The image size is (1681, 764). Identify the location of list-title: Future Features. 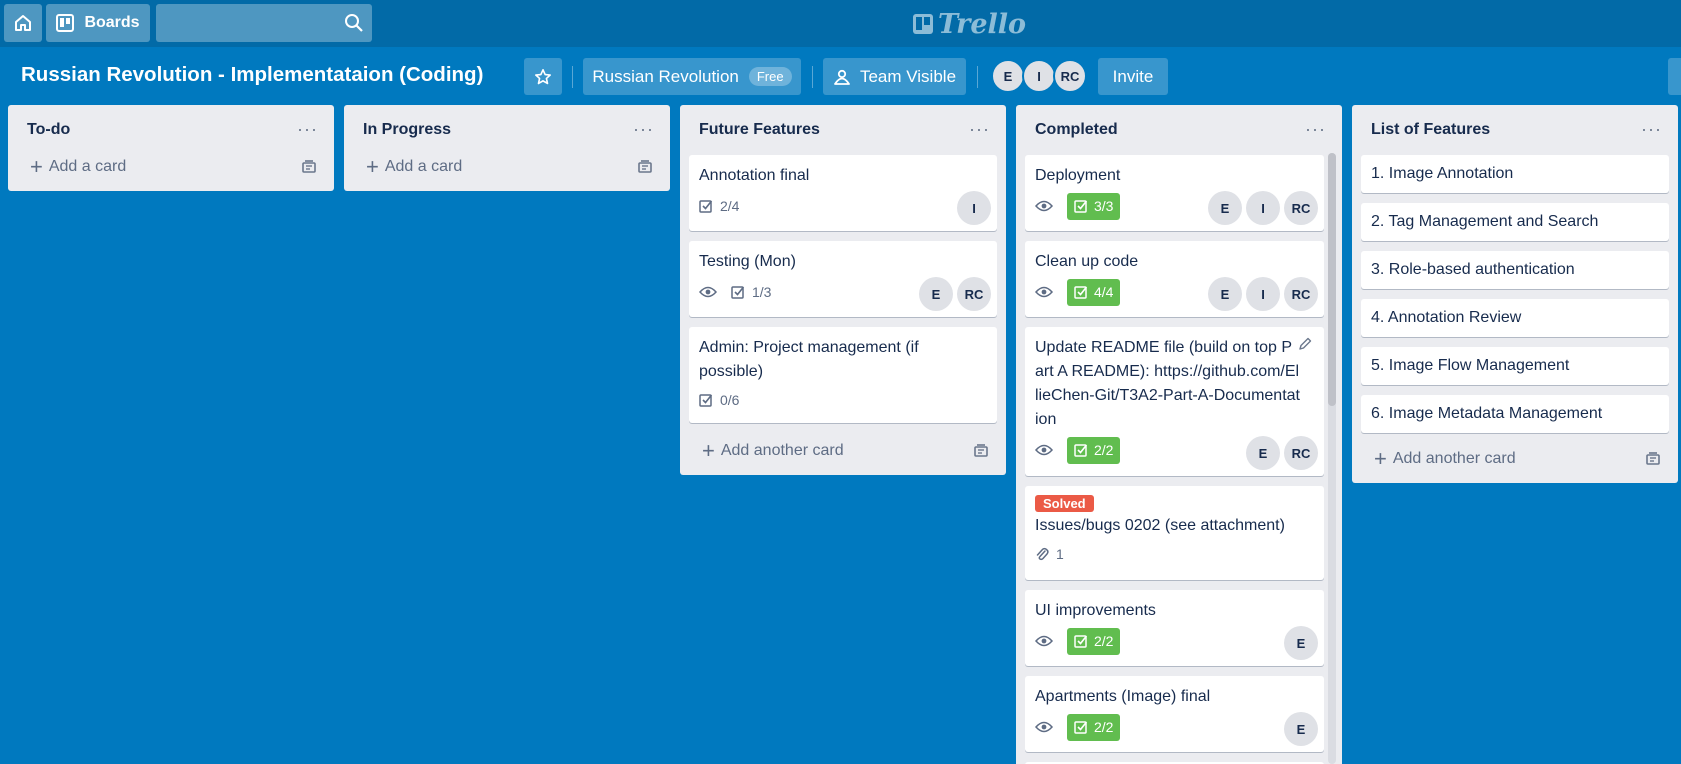
(759, 130).